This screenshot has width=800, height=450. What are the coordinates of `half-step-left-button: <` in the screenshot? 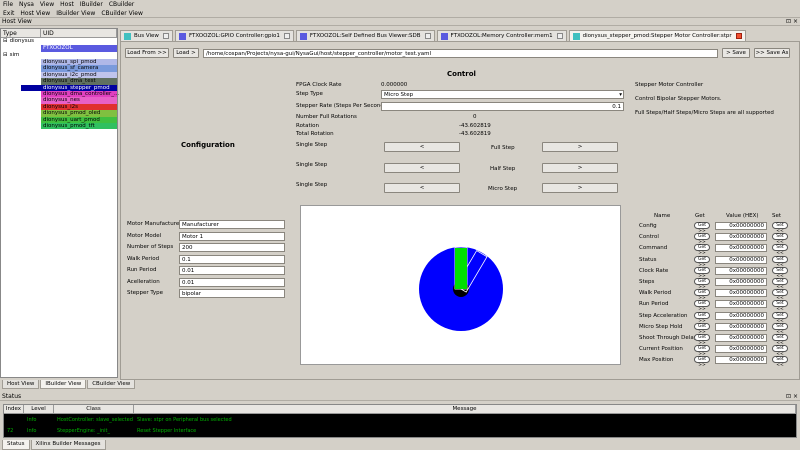 It's located at (422, 168).